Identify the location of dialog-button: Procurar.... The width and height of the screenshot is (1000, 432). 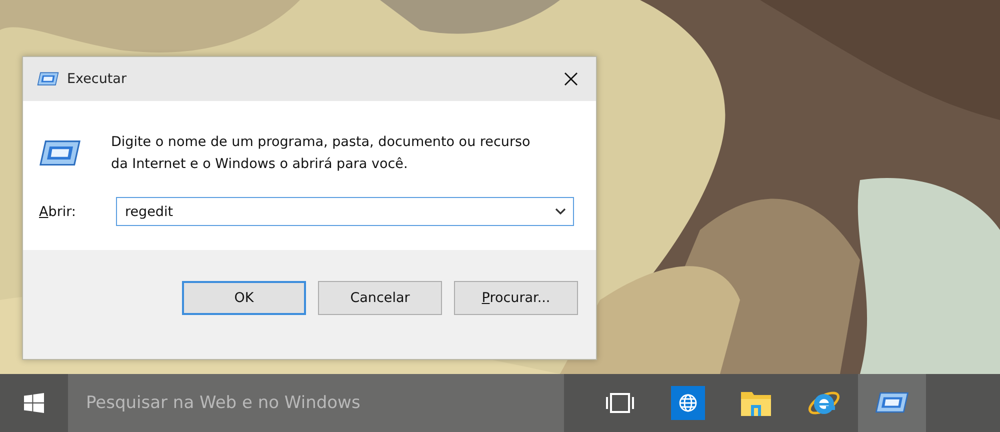
(516, 297).